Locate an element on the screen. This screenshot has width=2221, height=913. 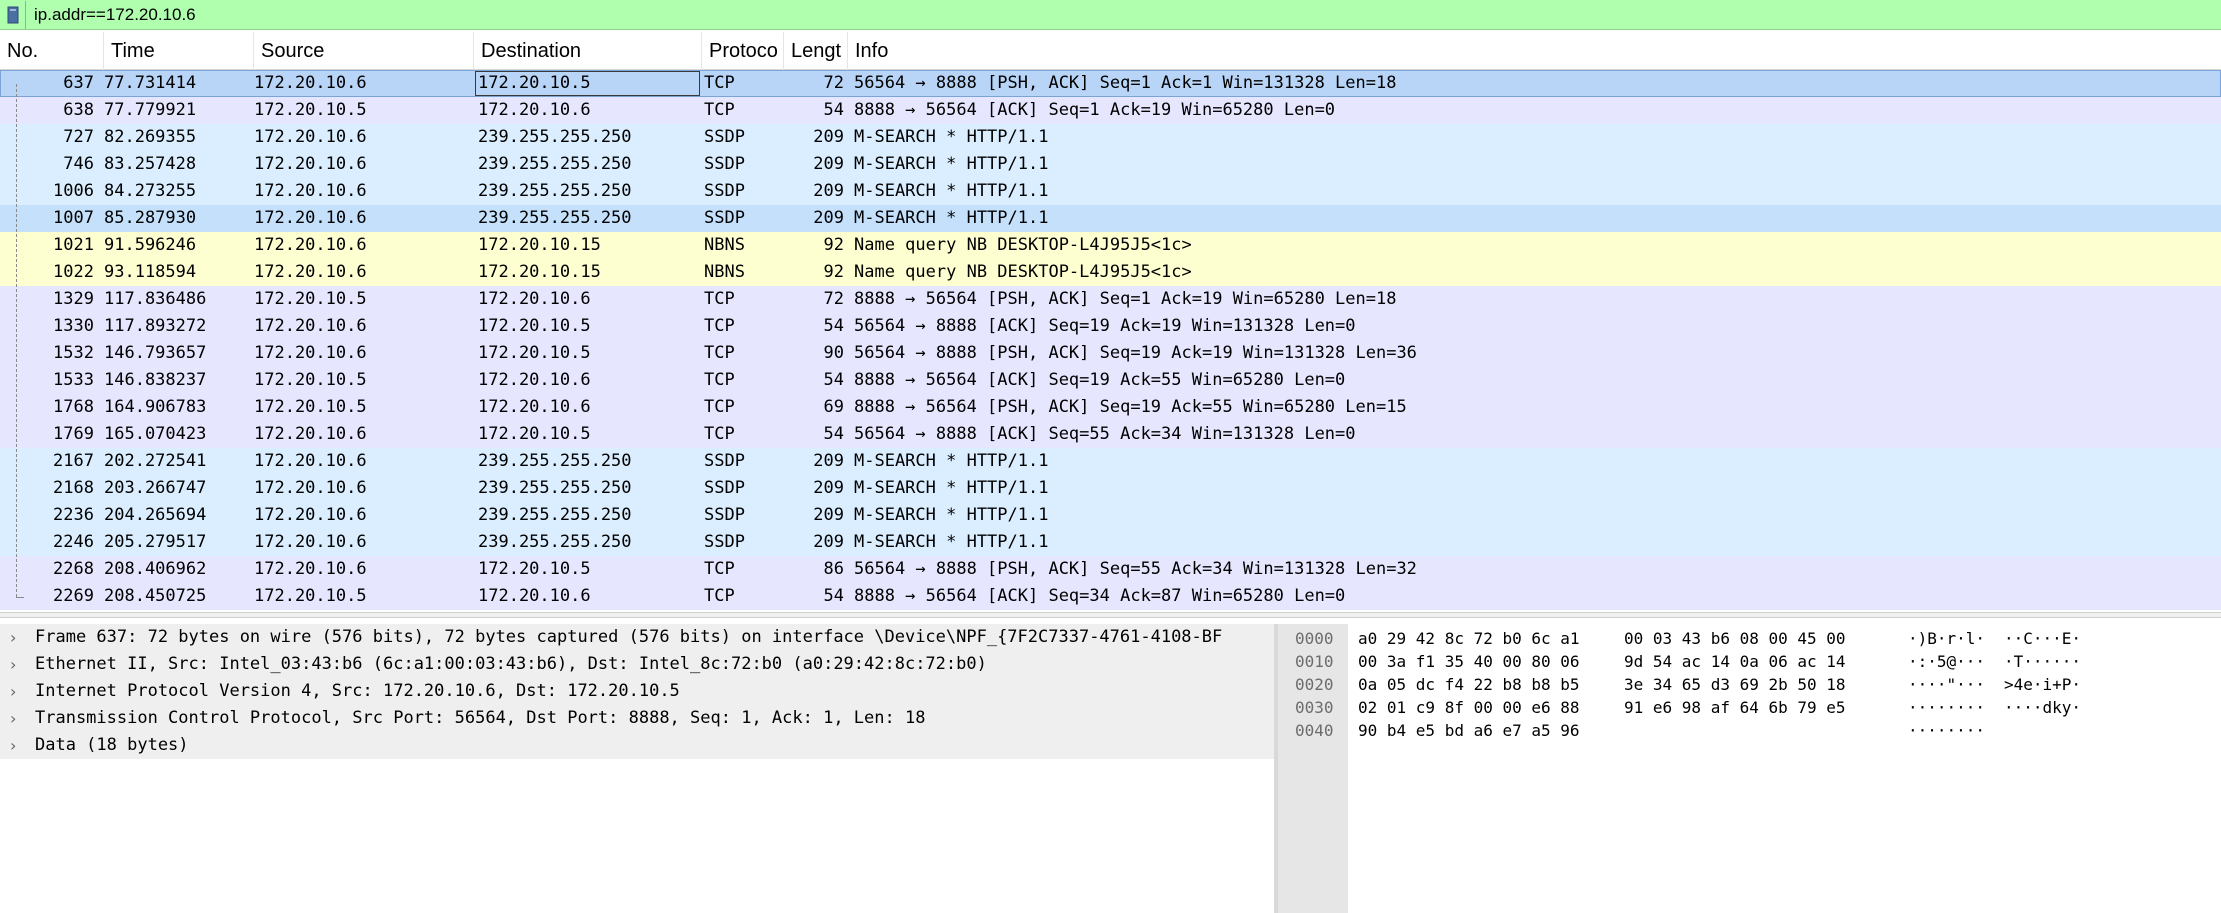
column-header-protocol: Protoco is located at coordinates (743, 51).